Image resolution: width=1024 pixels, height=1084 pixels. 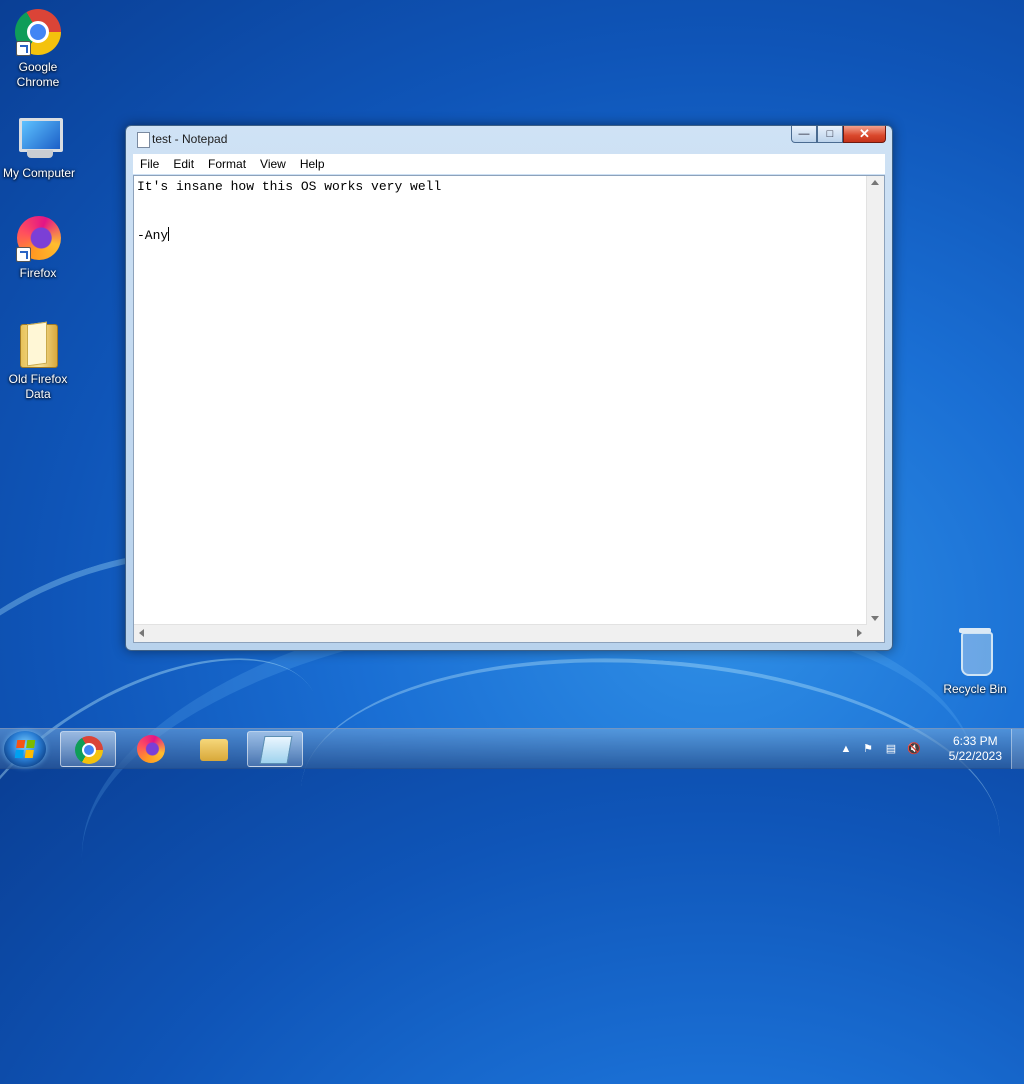 I want to click on taskbar-notepad, so click(x=275, y=749).